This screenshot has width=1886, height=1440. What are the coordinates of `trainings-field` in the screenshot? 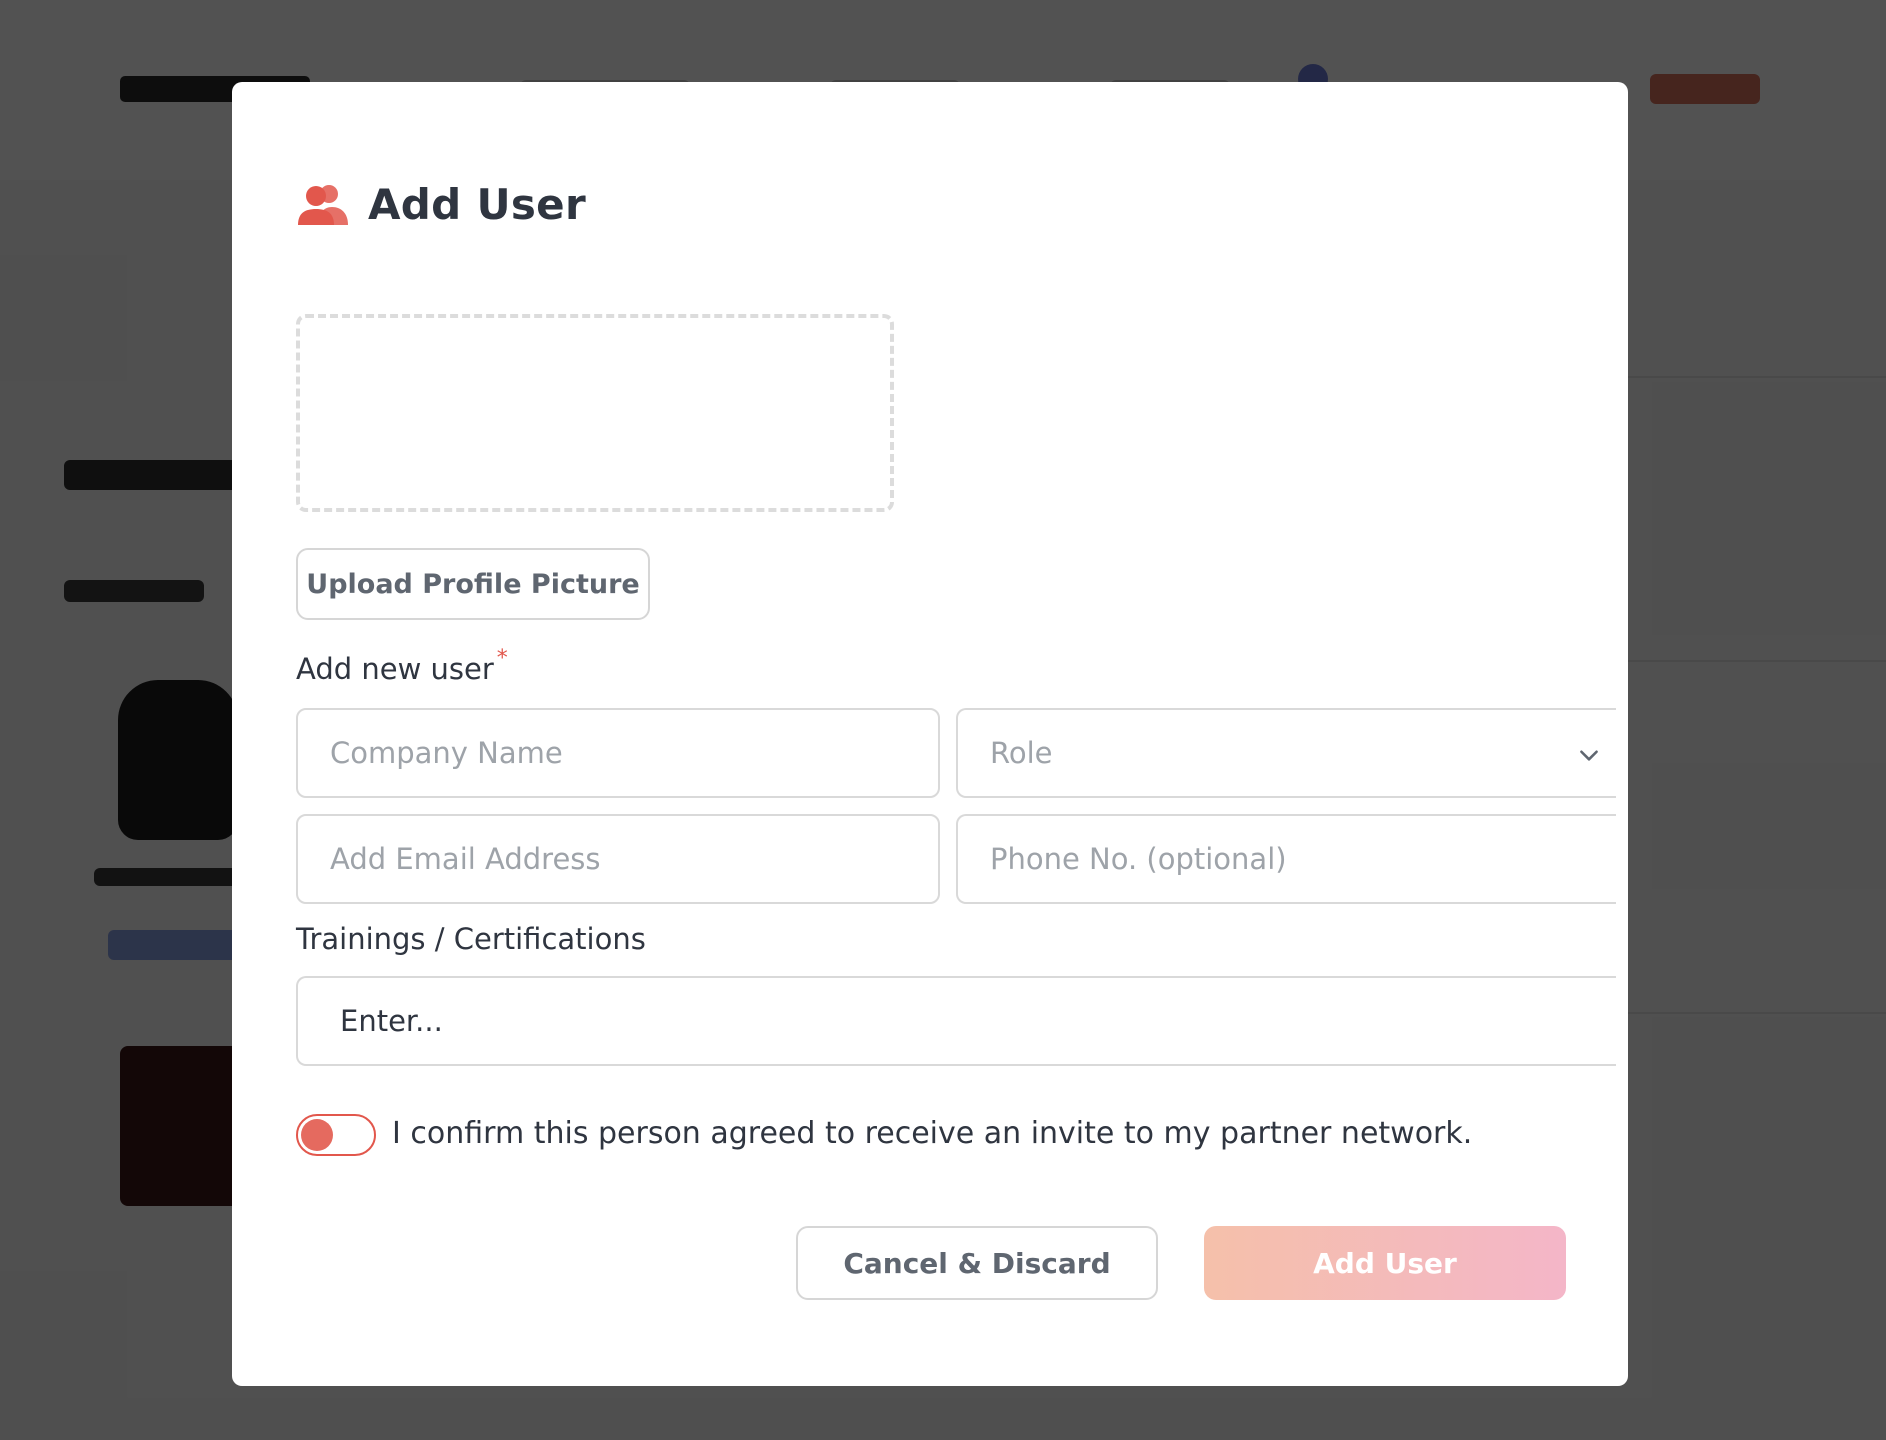 It's located at (956, 1021).